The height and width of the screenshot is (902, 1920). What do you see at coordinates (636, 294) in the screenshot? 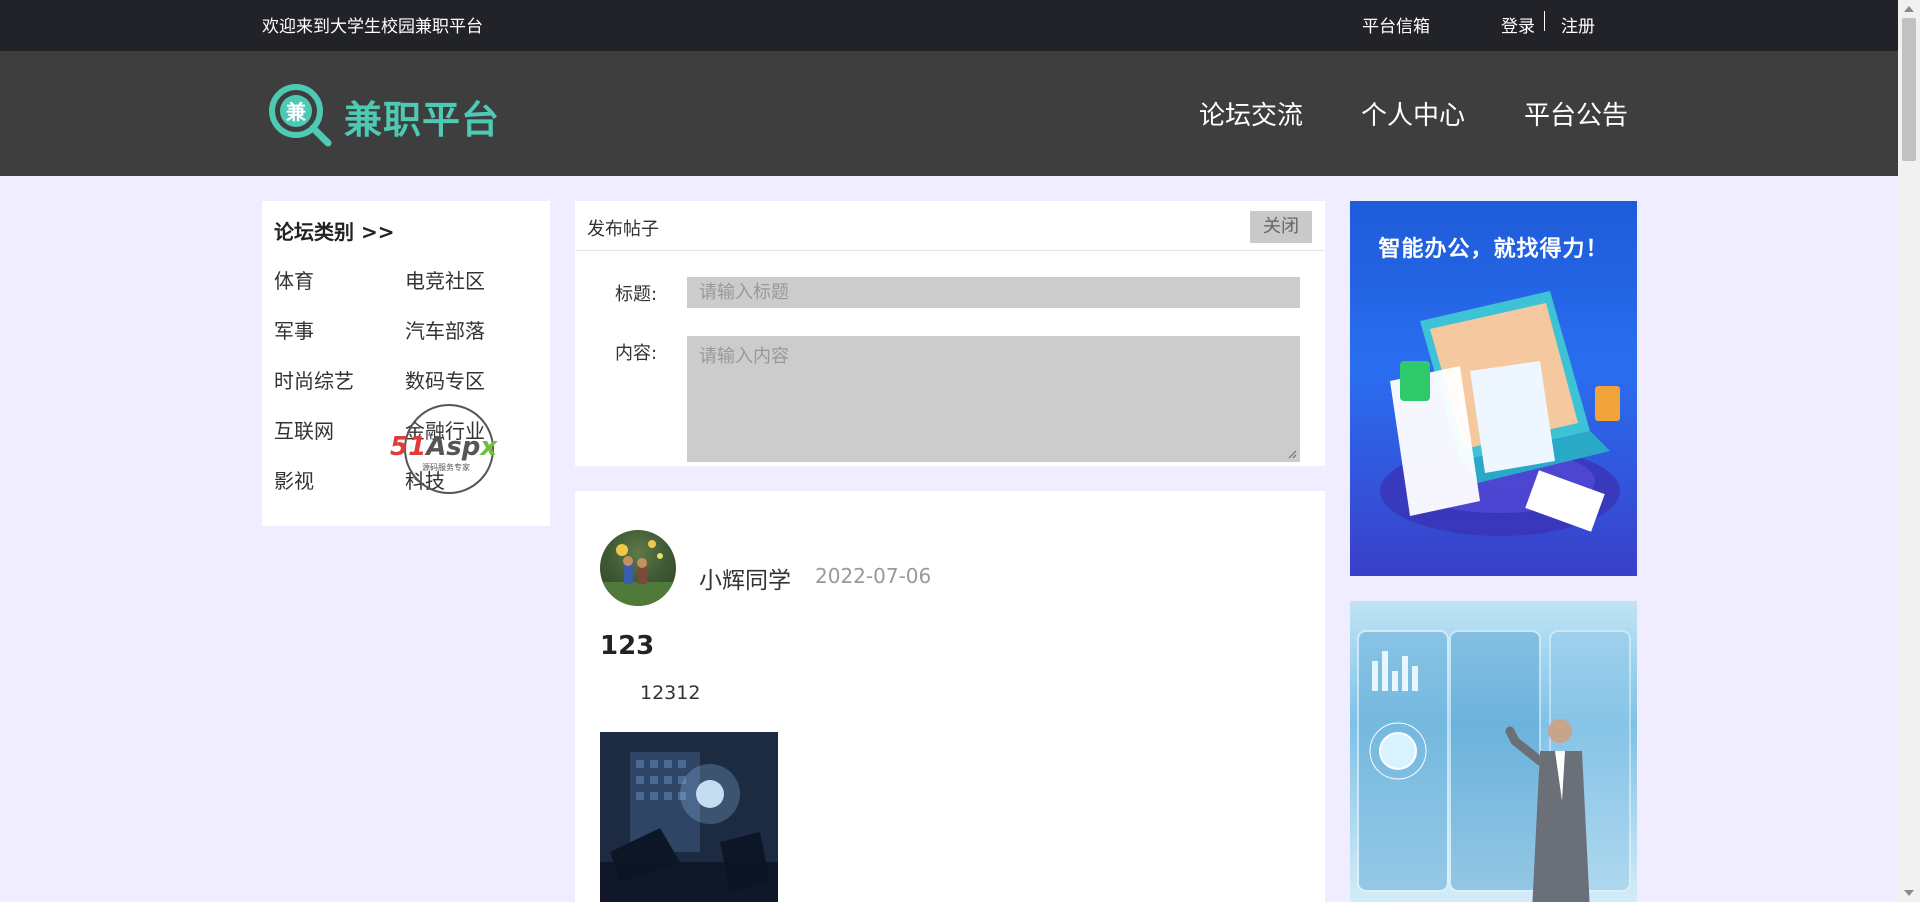
I see `title-label: 标题:` at bounding box center [636, 294].